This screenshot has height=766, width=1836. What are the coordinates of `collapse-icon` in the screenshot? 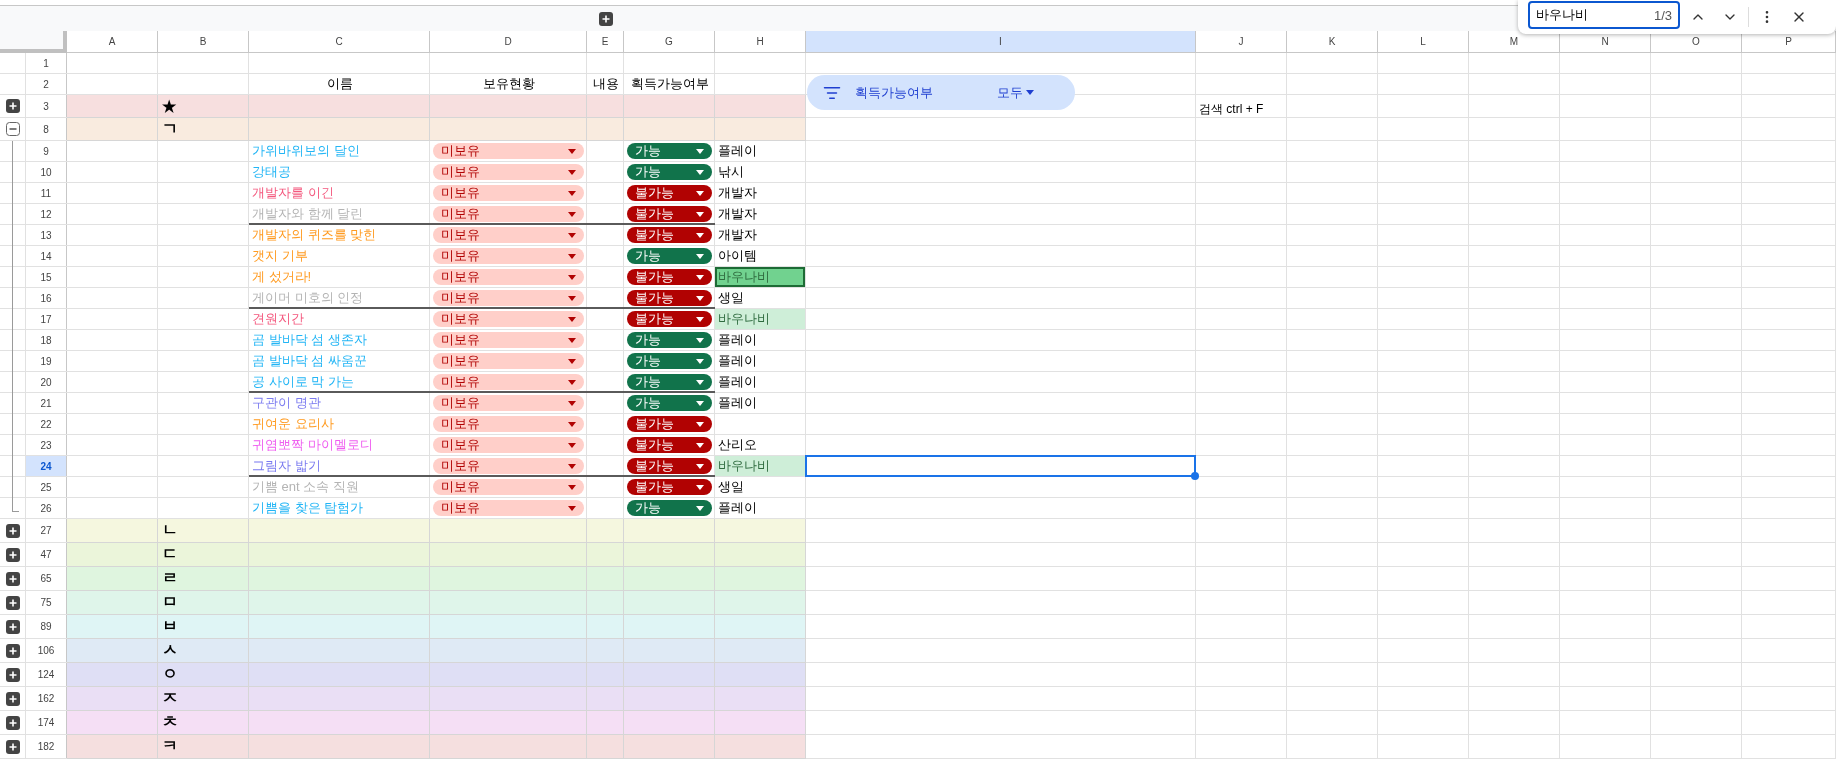 It's located at (13, 129).